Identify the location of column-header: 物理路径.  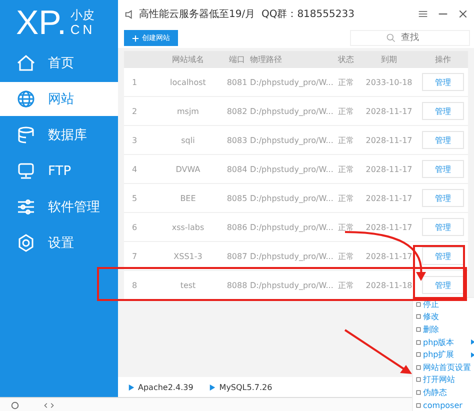
(266, 59).